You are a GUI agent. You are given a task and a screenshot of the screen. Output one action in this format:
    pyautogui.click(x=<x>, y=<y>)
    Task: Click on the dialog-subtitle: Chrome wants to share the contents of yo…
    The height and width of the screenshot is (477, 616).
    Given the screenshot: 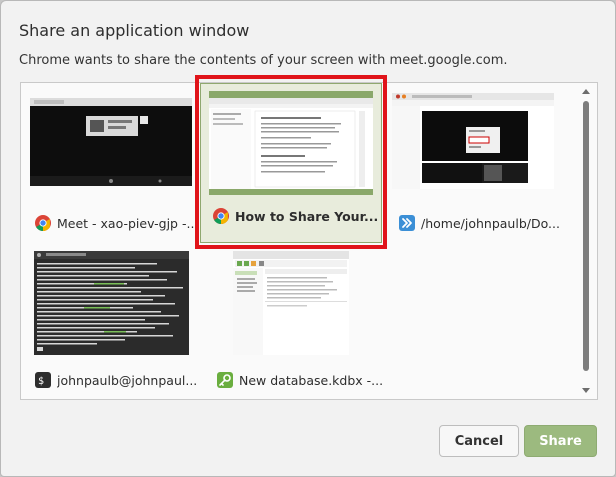 What is the action you would take?
    pyautogui.click(x=263, y=60)
    